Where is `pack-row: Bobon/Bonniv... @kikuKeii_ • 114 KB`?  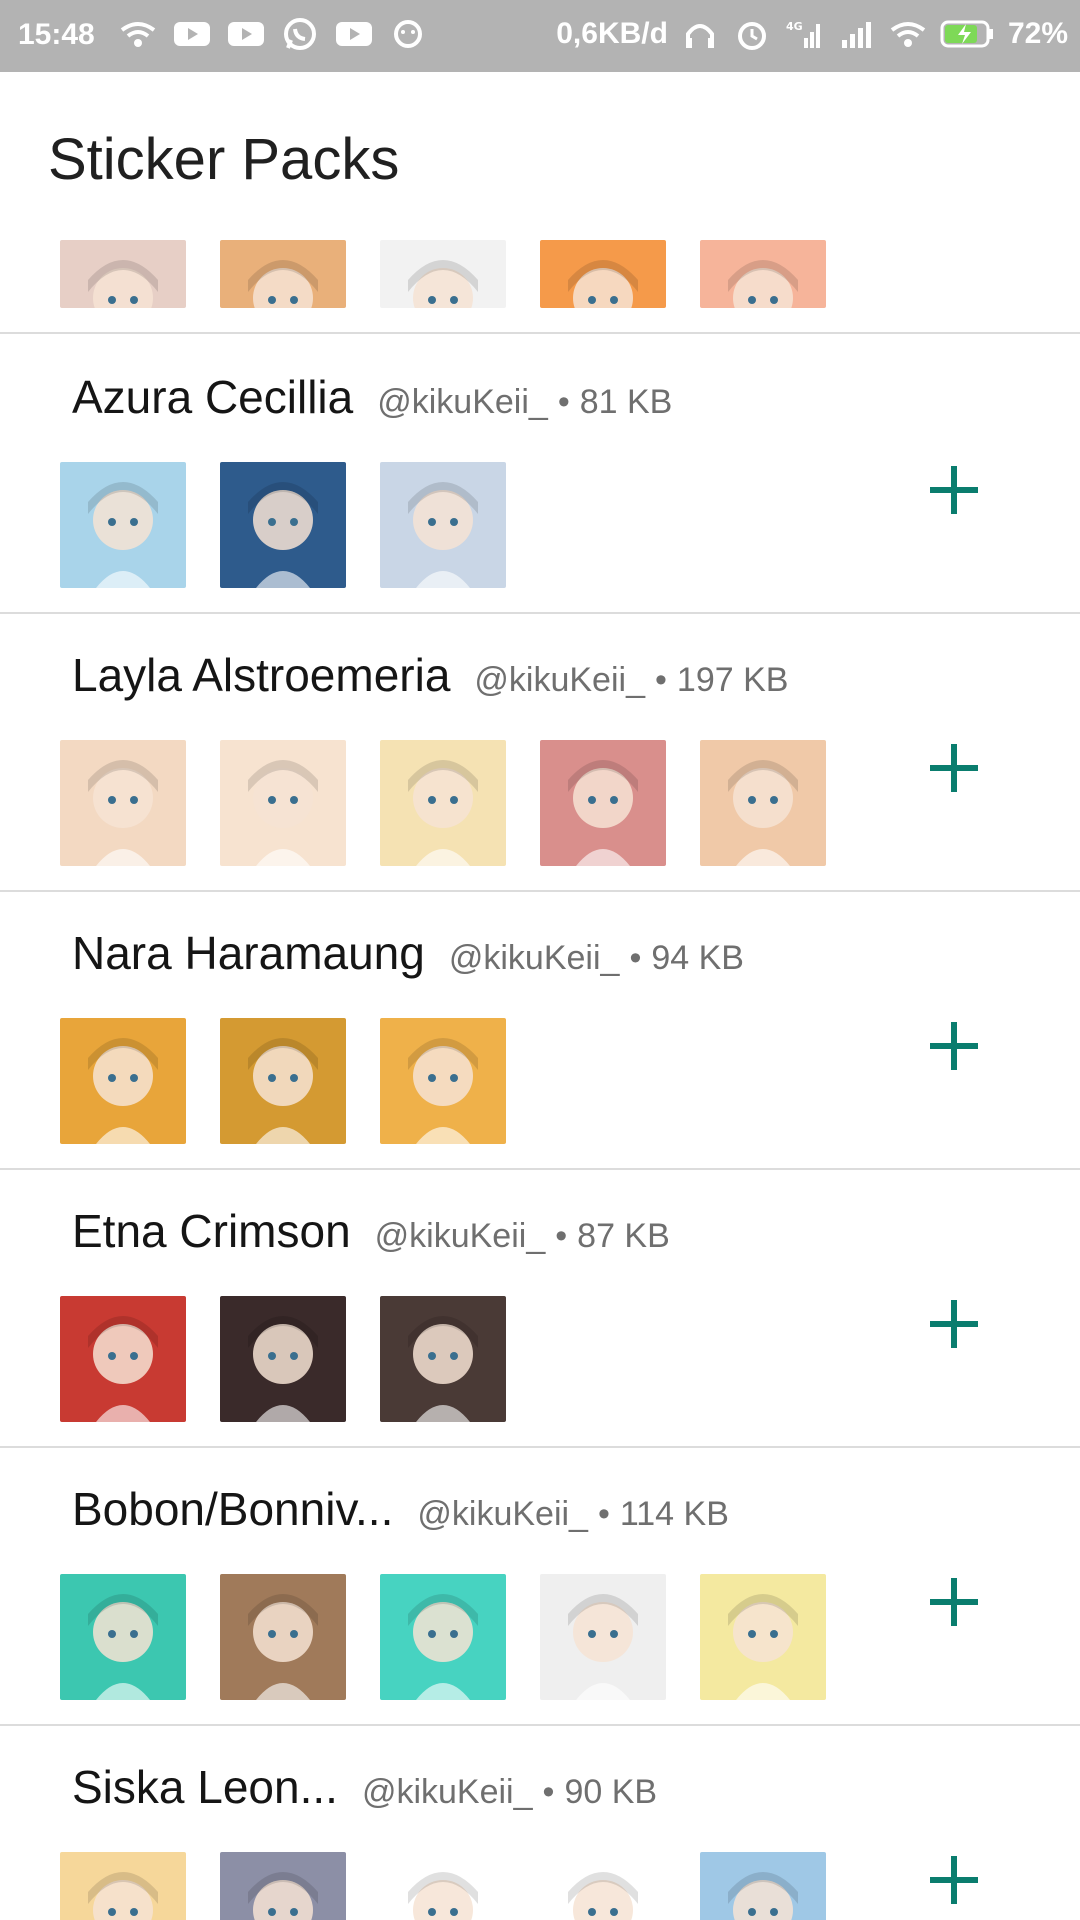 pack-row: Bobon/Bonniv... @kikuKeii_ • 114 KB is located at coordinates (540, 1587).